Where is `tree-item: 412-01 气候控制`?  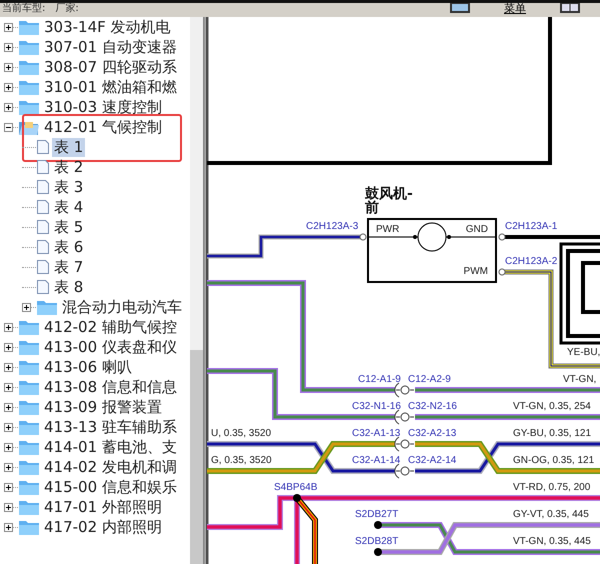
tree-item: 412-01 气候控制 is located at coordinates (103, 127).